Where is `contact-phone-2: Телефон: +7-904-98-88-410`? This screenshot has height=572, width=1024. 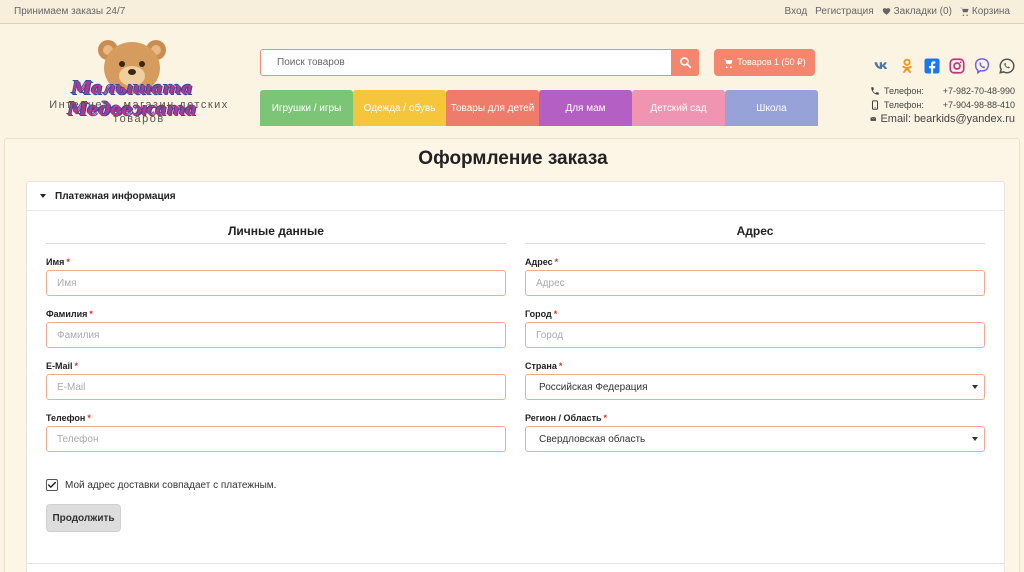
contact-phone-2: Телефон: +7-904-98-88-410 is located at coordinates (942, 105).